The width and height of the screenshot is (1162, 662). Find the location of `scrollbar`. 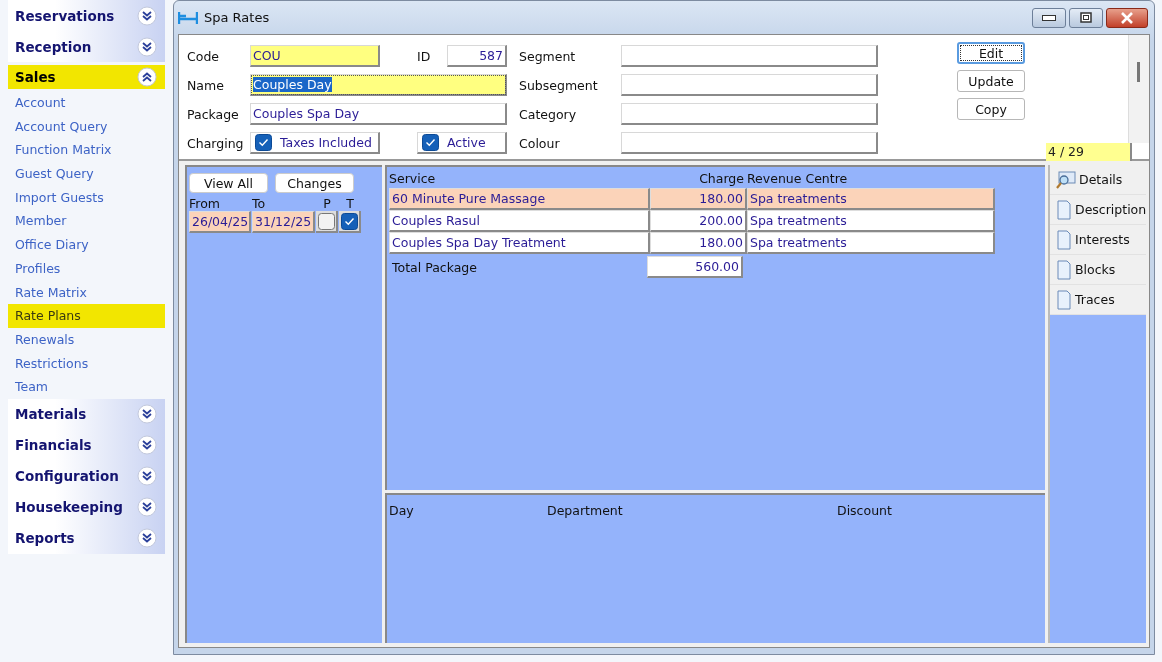

scrollbar is located at coordinates (1138, 89).